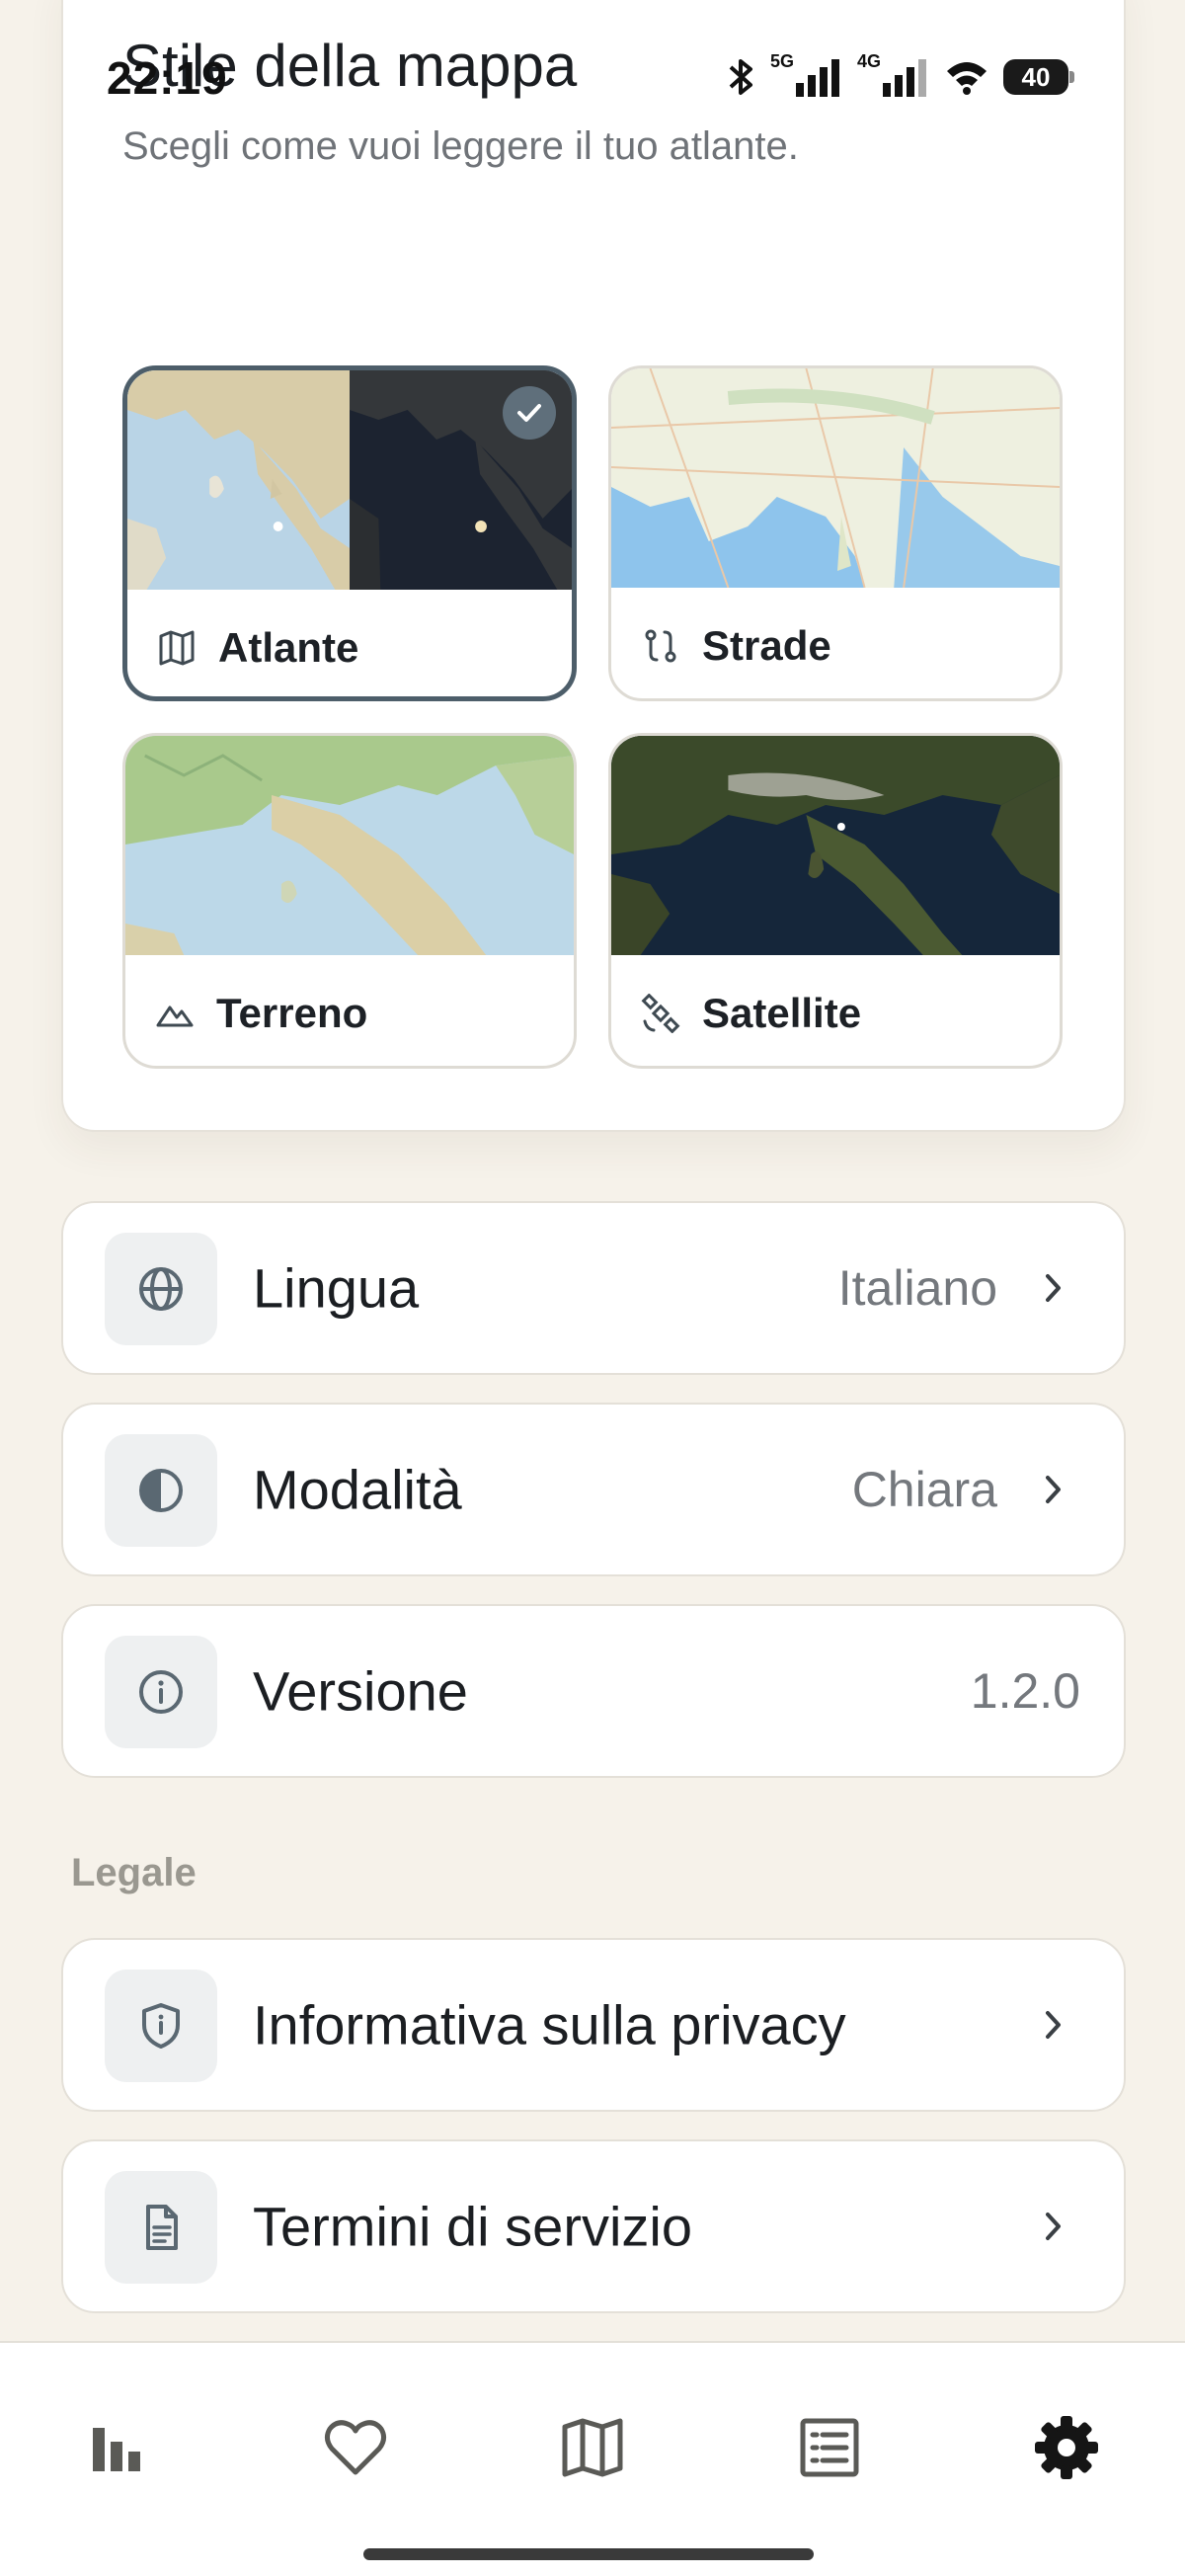 Image resolution: width=1185 pixels, height=2576 pixels. I want to click on card-title: Stile della mappa, so click(350, 66).